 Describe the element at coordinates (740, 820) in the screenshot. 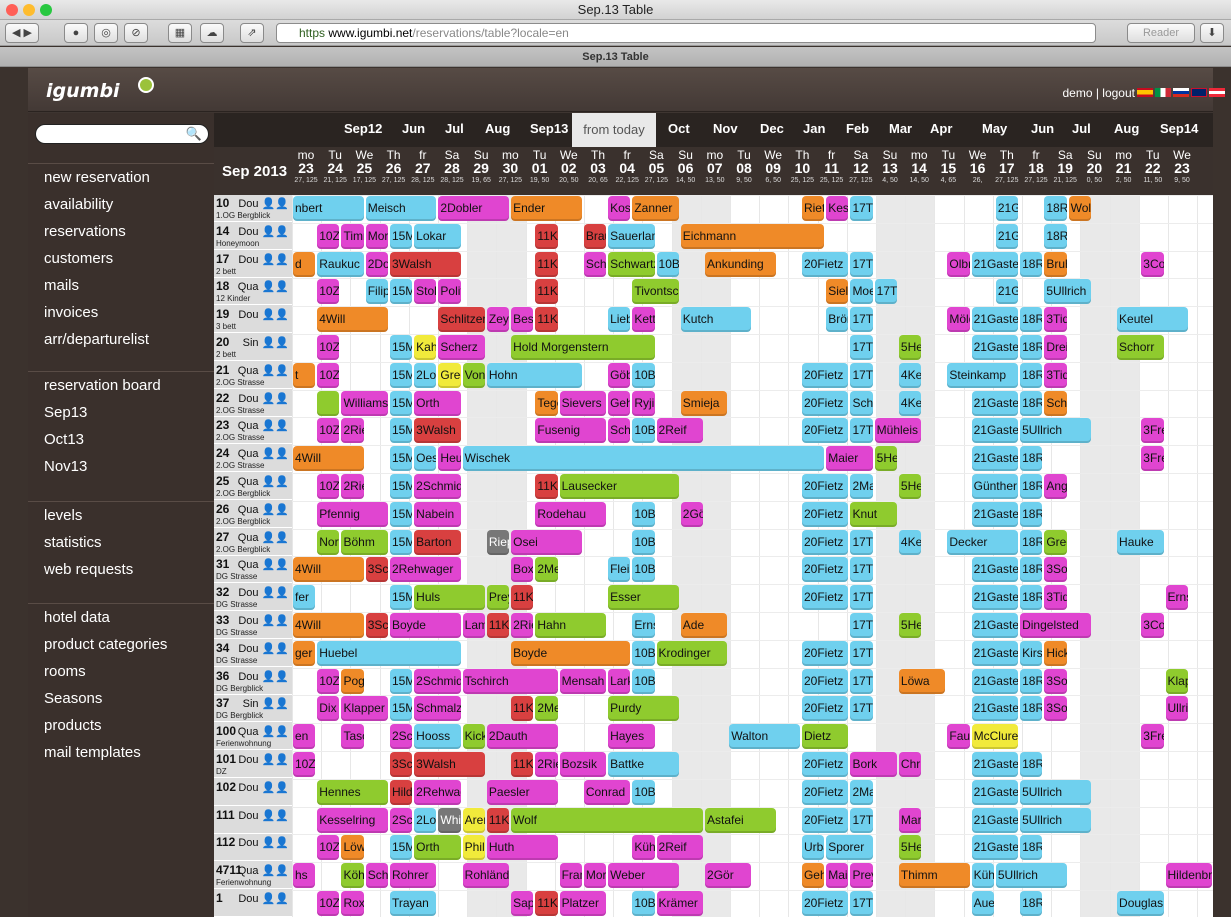

I see `reservation-block: Astafei` at that location.